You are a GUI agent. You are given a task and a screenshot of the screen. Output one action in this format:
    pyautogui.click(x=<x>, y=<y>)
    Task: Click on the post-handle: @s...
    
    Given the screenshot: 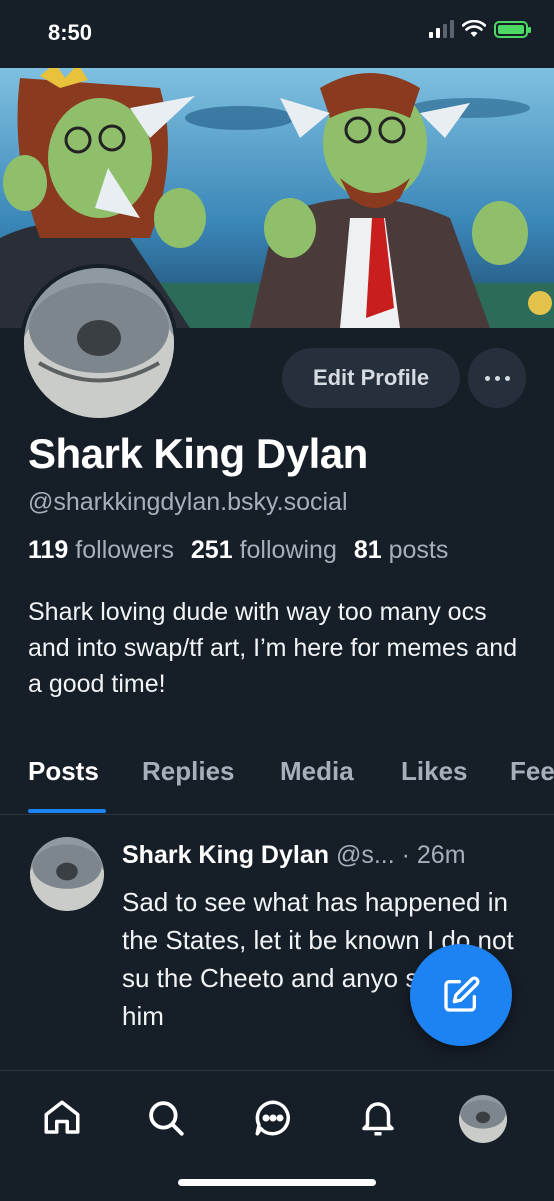 What is the action you would take?
    pyautogui.click(x=365, y=855)
    